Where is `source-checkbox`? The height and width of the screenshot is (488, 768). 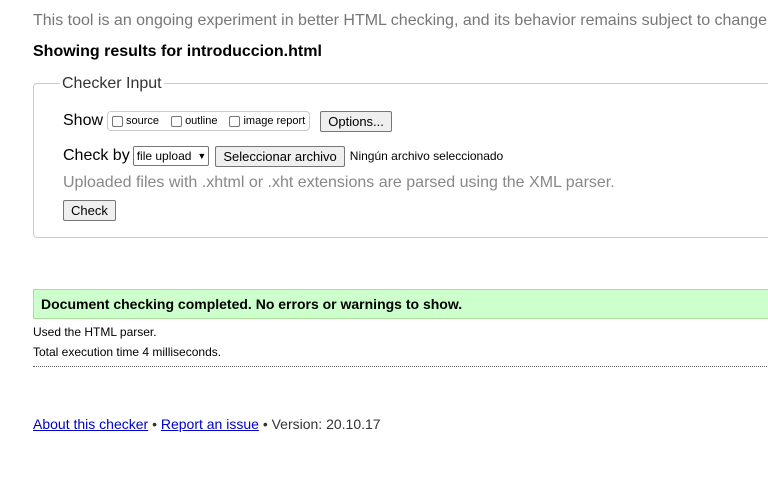
source-checkbox is located at coordinates (118, 121).